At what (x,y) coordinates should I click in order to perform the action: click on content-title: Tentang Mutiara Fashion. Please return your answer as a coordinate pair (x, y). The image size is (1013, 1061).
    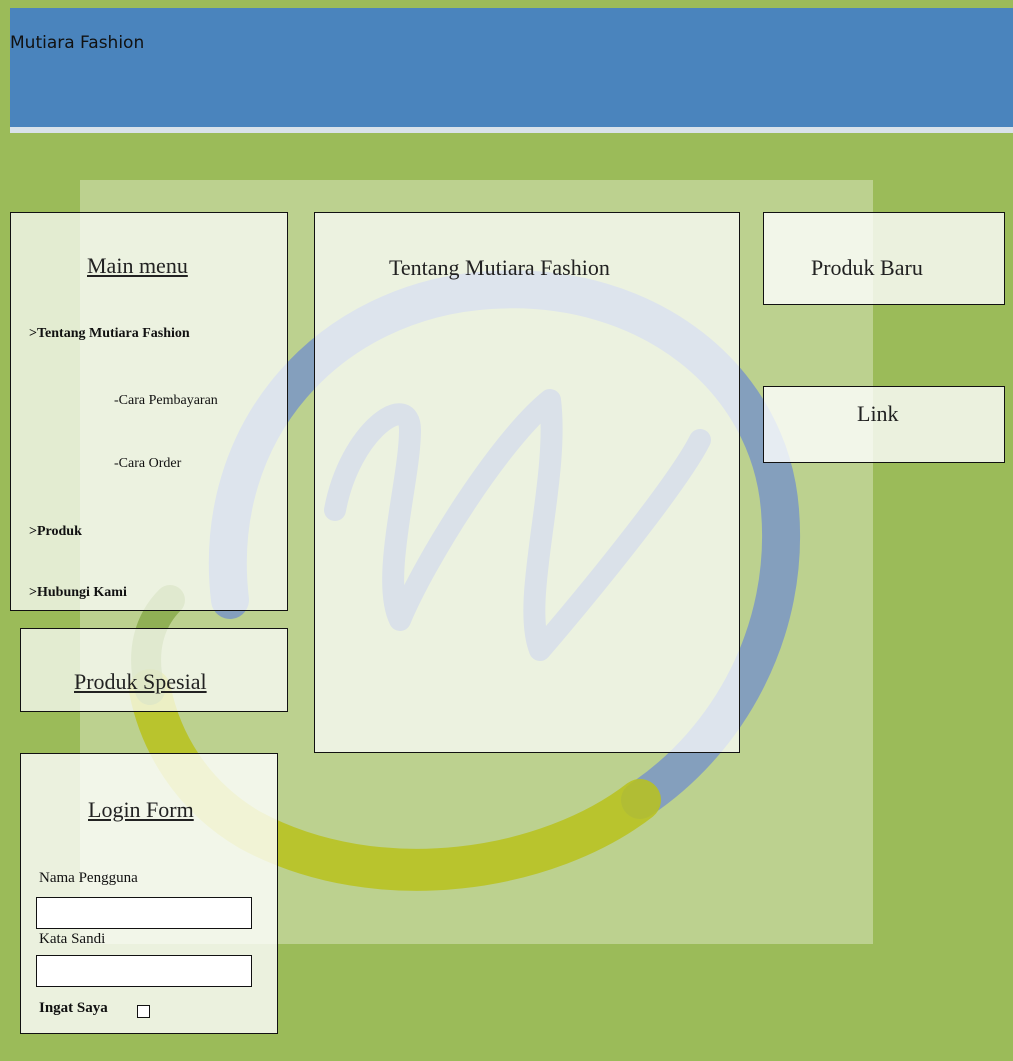
    Looking at the image, I should click on (499, 267).